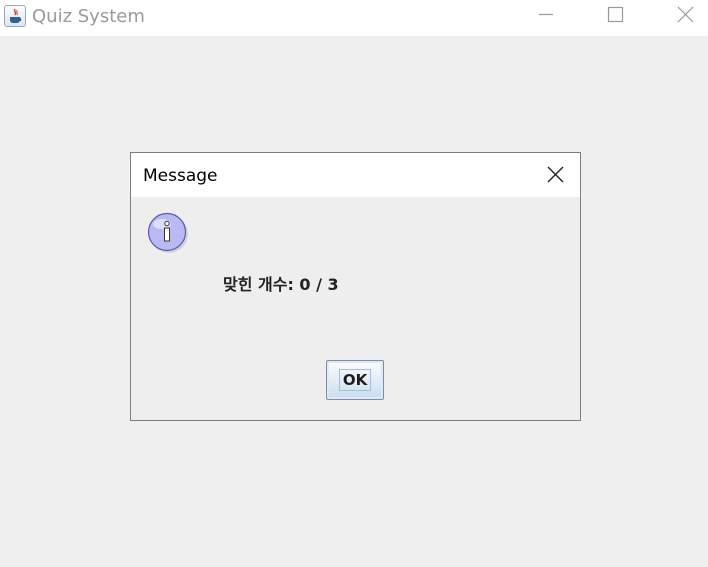  What do you see at coordinates (685, 14) in the screenshot?
I see `close-icon` at bounding box center [685, 14].